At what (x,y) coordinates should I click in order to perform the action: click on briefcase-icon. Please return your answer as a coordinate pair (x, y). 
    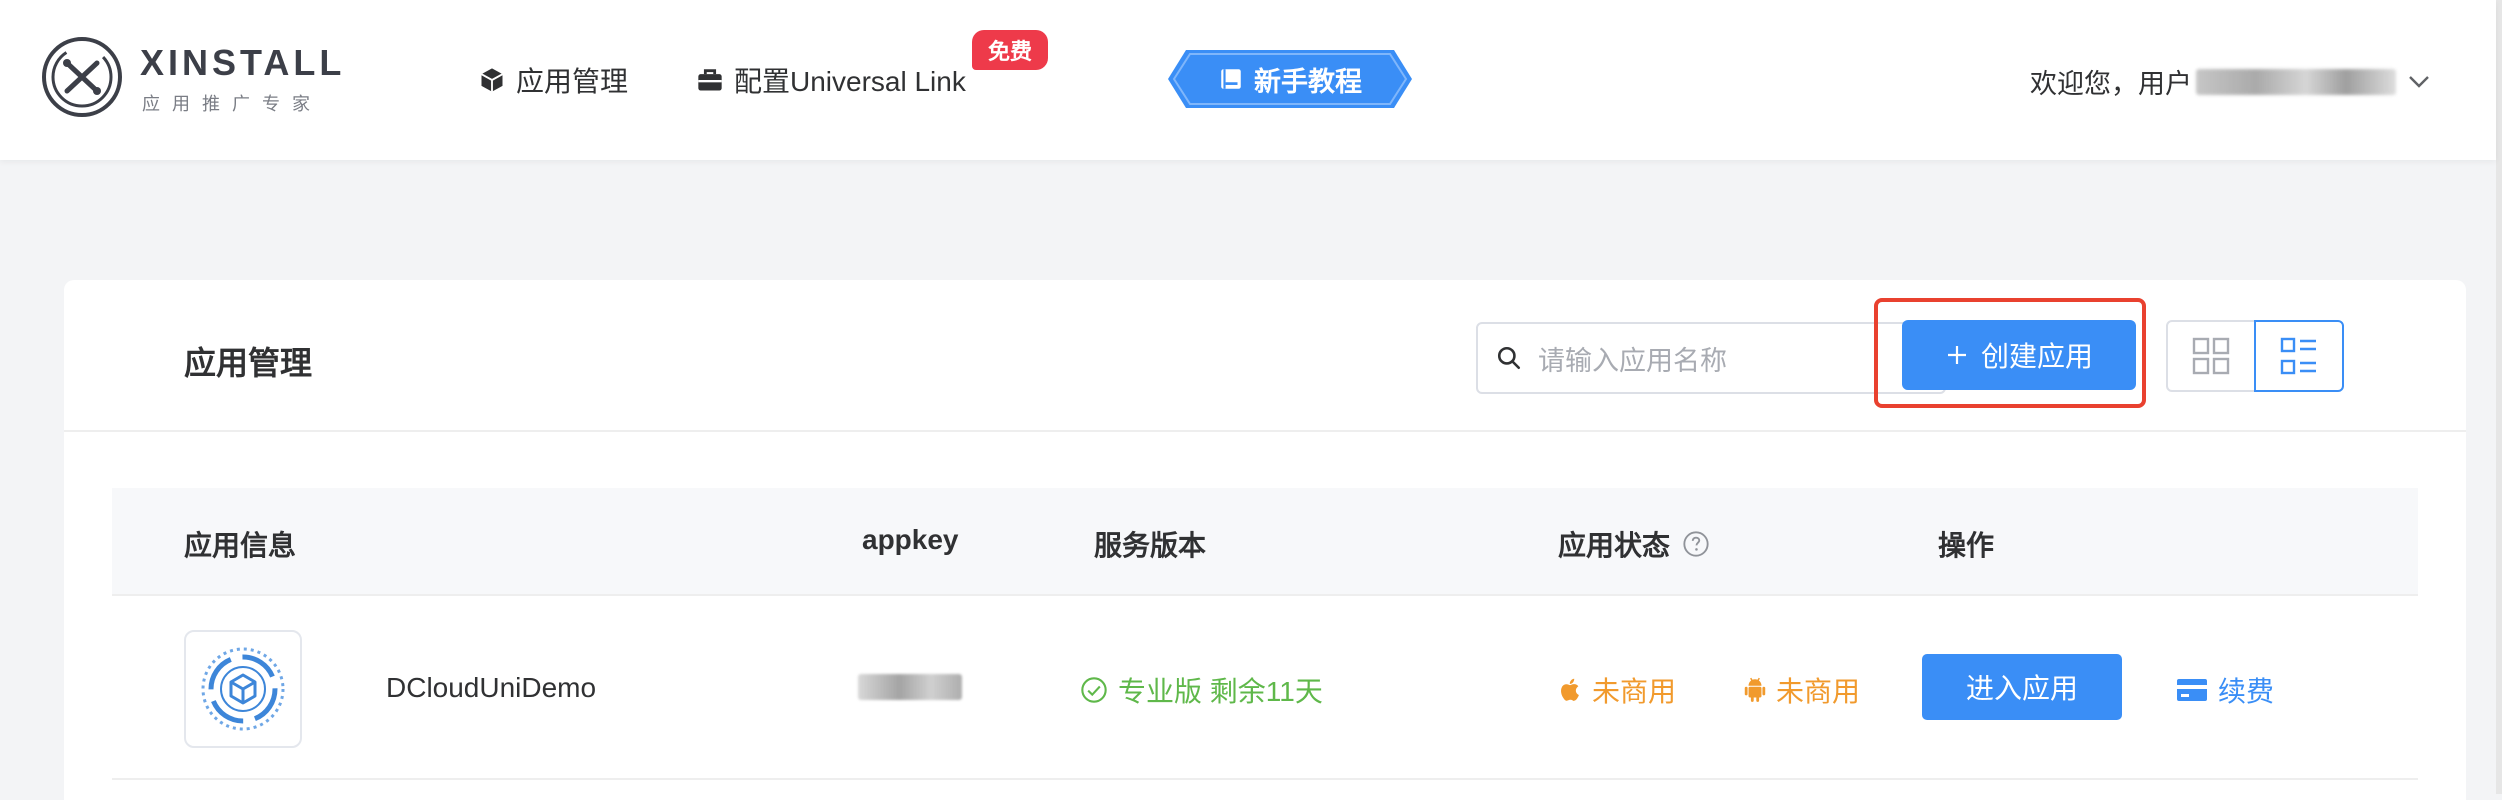
    Looking at the image, I should click on (710, 80).